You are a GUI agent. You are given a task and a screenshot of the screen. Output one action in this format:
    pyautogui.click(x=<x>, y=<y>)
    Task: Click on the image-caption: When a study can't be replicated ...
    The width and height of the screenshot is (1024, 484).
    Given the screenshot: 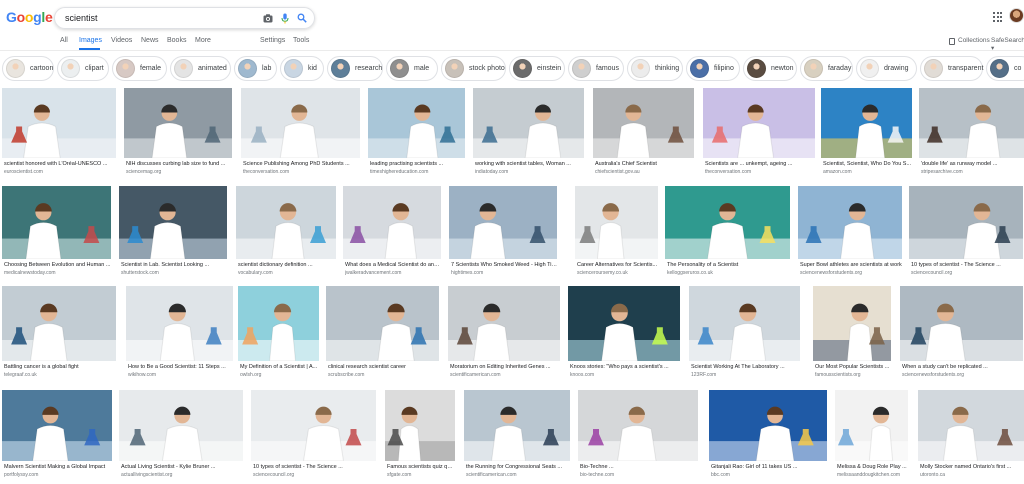 What is the action you would take?
    pyautogui.click(x=962, y=367)
    